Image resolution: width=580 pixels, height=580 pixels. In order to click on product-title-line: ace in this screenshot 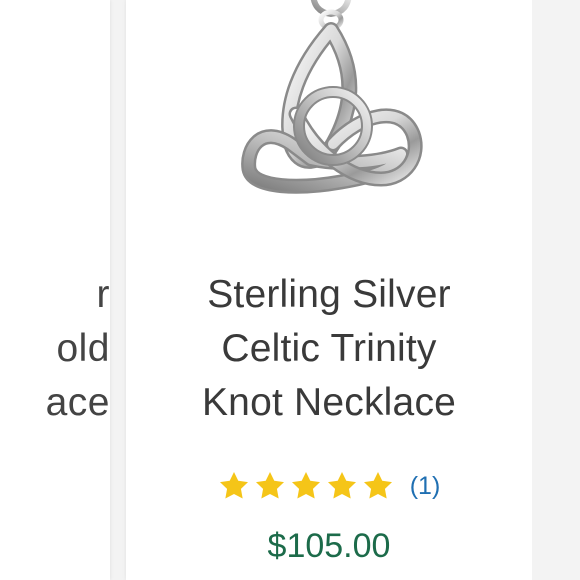, I will do `click(77, 402)`.